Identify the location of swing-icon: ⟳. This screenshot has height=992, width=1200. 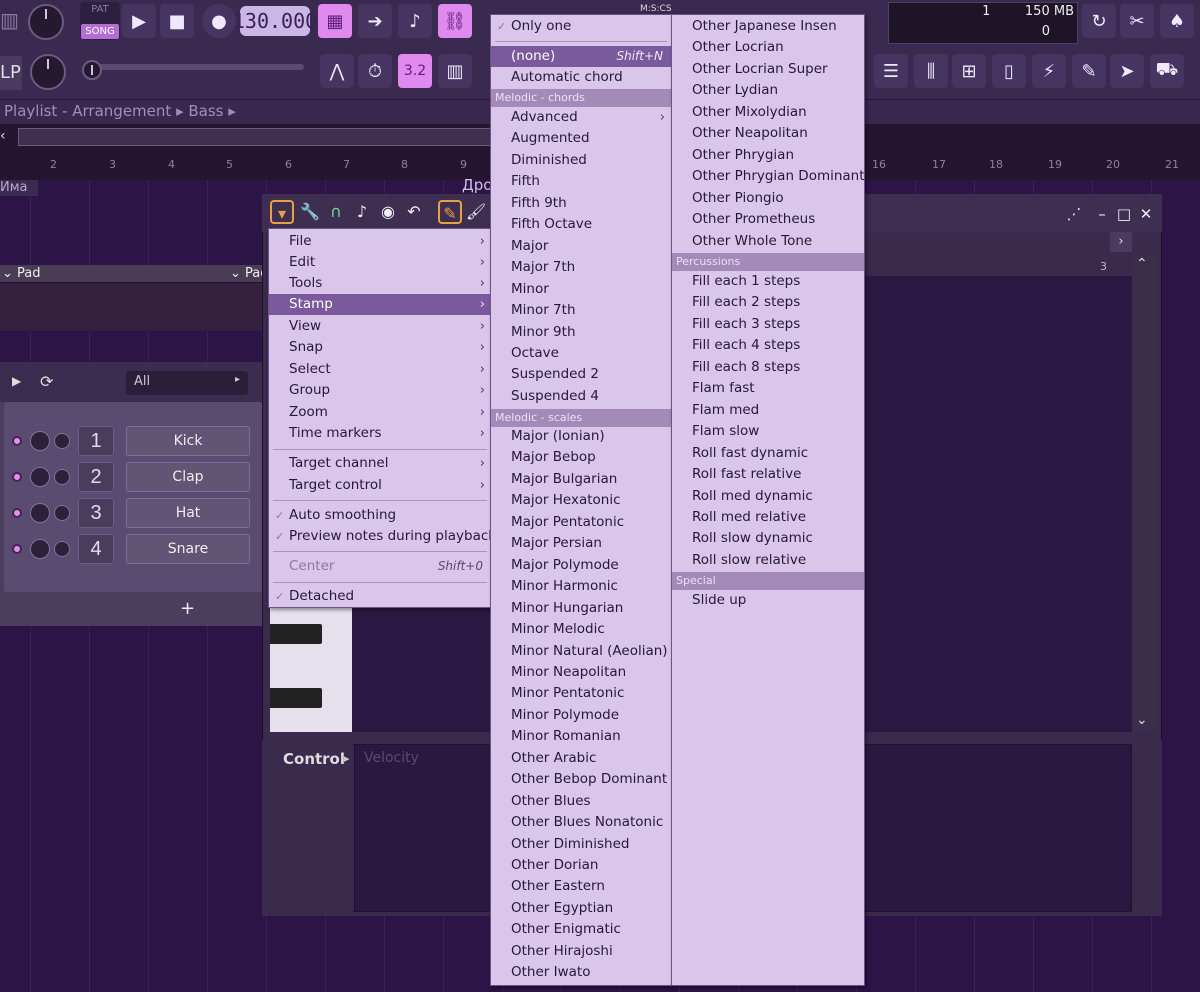
(46, 381).